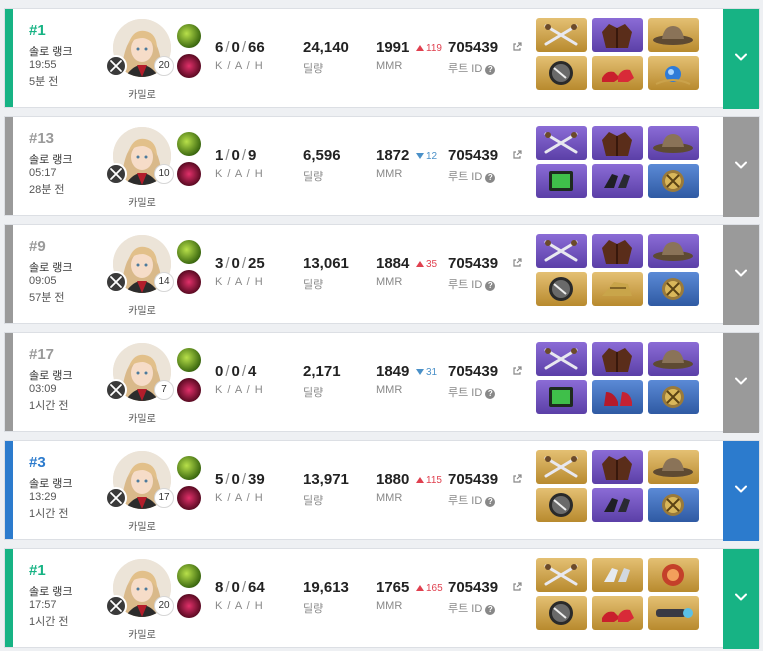 The image size is (763, 651). I want to click on white-gloves-icon, so click(617, 575).